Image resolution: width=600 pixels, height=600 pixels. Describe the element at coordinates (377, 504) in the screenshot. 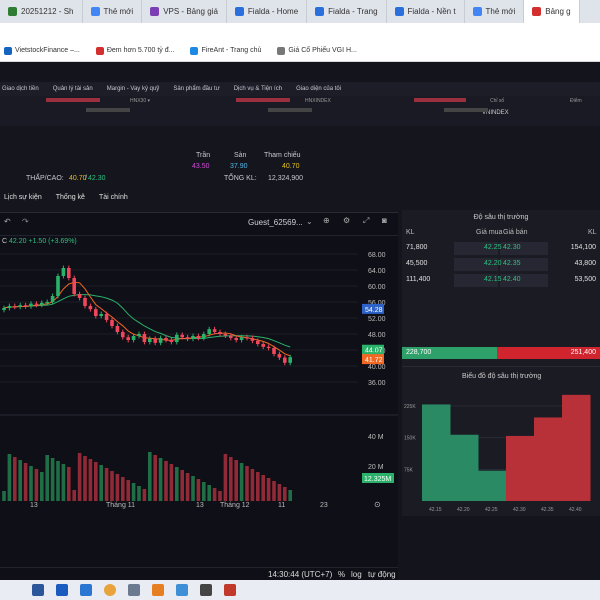

I see `target-icon: ⊙` at that location.